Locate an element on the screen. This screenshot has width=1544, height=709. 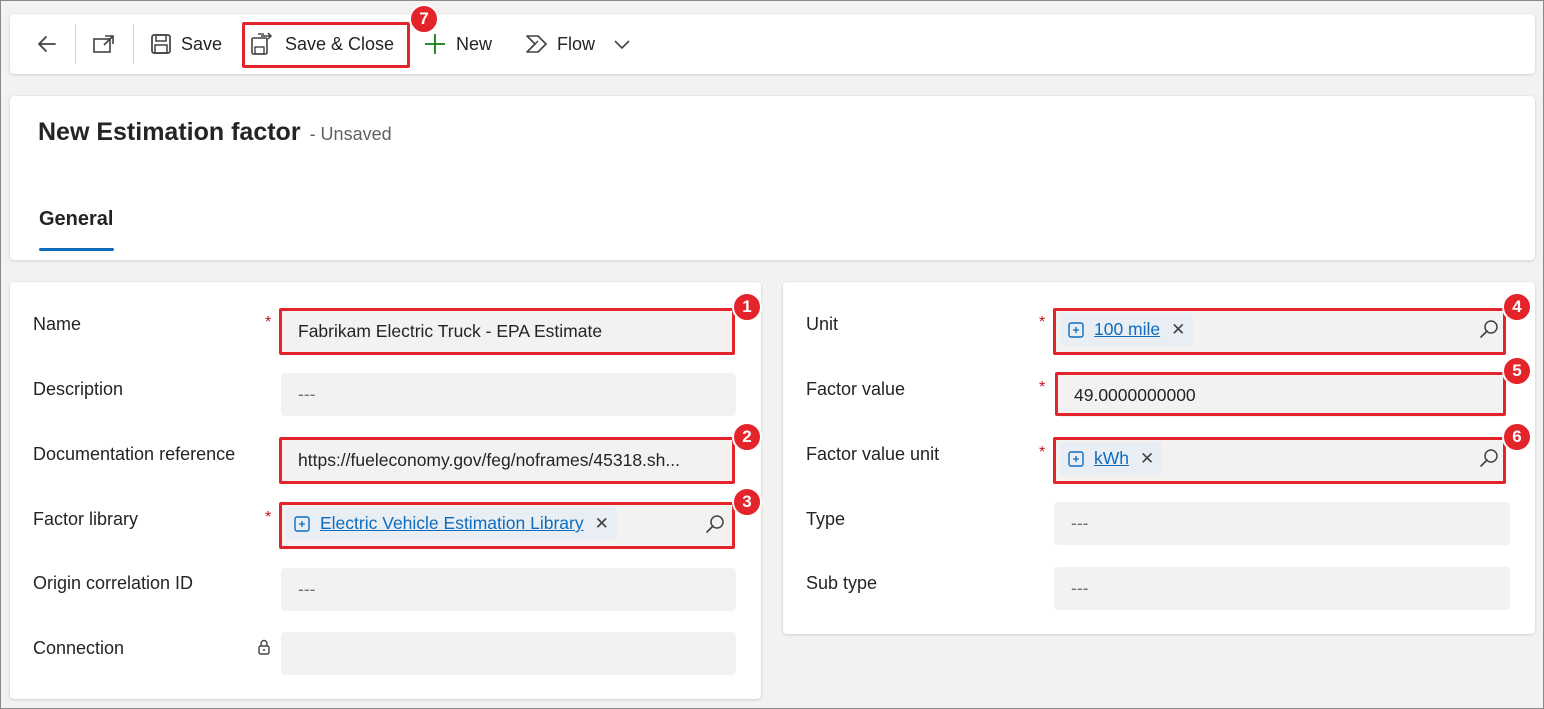
callout-4: 4 is located at coordinates (1517, 307).